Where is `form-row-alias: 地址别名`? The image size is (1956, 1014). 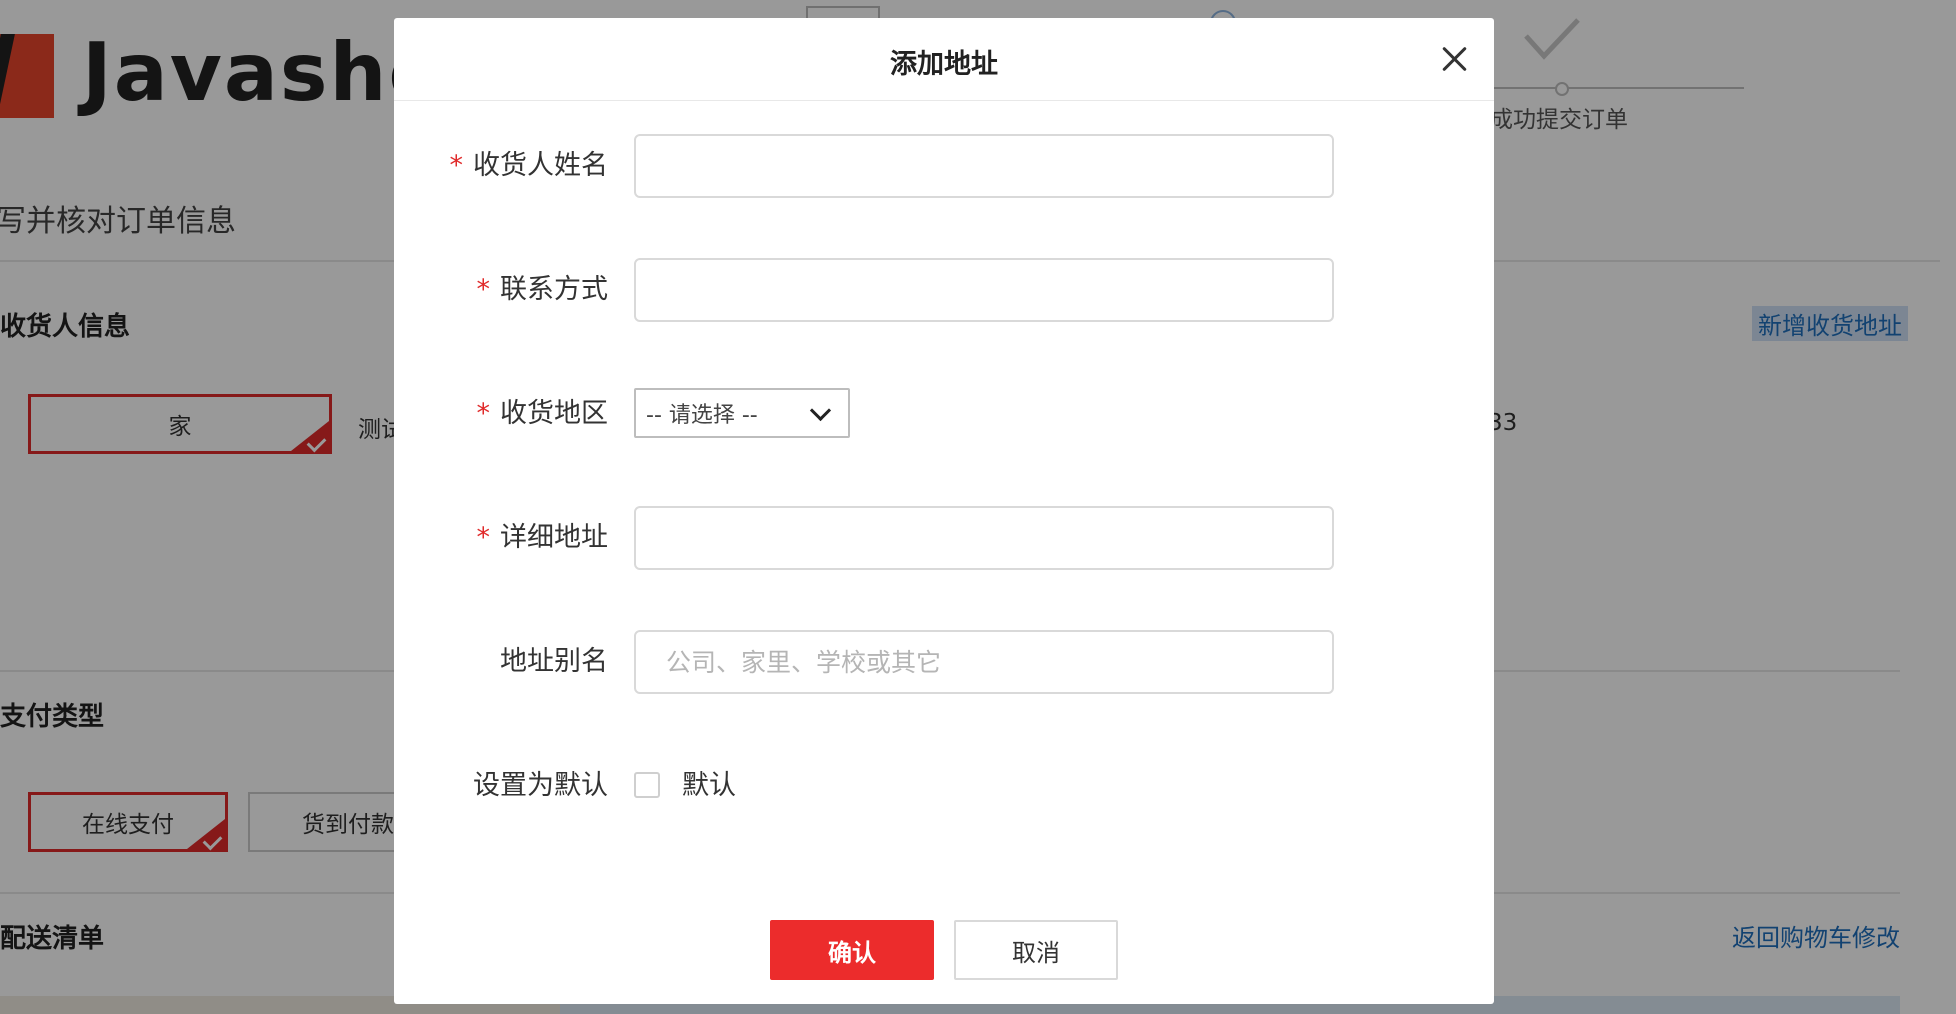 form-row-alias: 地址别名 is located at coordinates (944, 662).